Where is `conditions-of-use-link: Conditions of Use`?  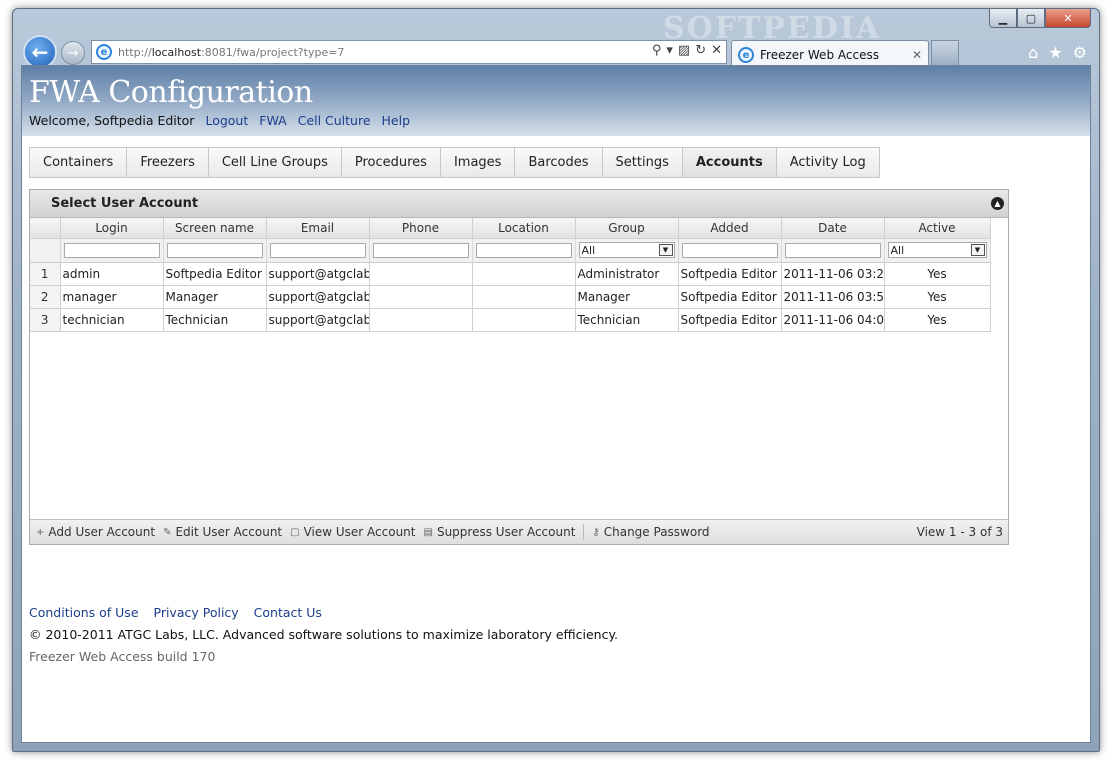
conditions-of-use-link: Conditions of Use is located at coordinates (84, 612).